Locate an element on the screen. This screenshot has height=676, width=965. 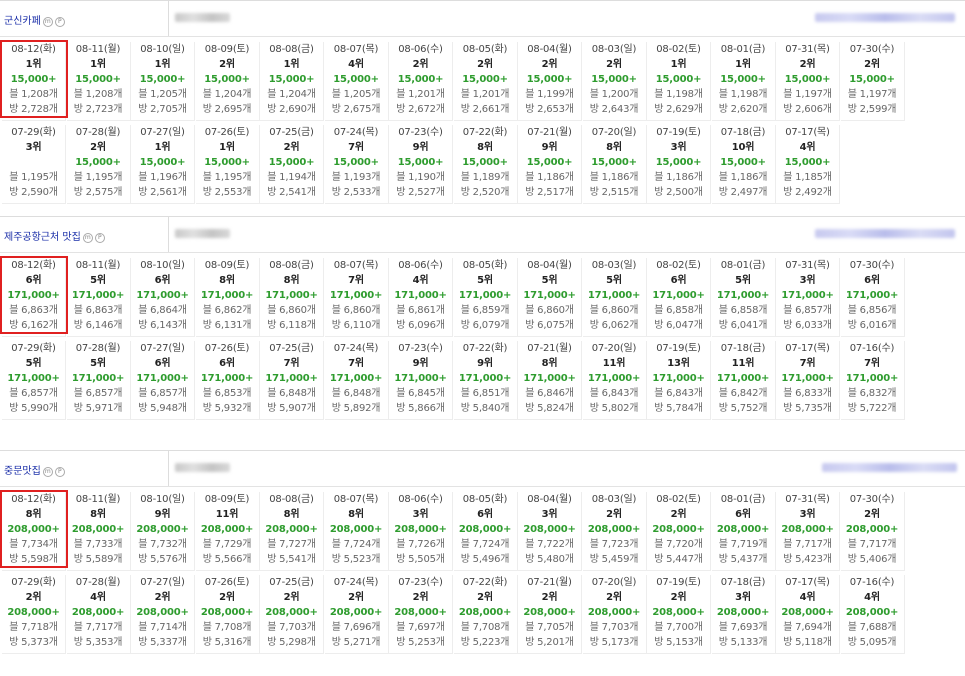
keyword-link: 제주공항근처 맛집 m P is located at coordinates (54, 235).